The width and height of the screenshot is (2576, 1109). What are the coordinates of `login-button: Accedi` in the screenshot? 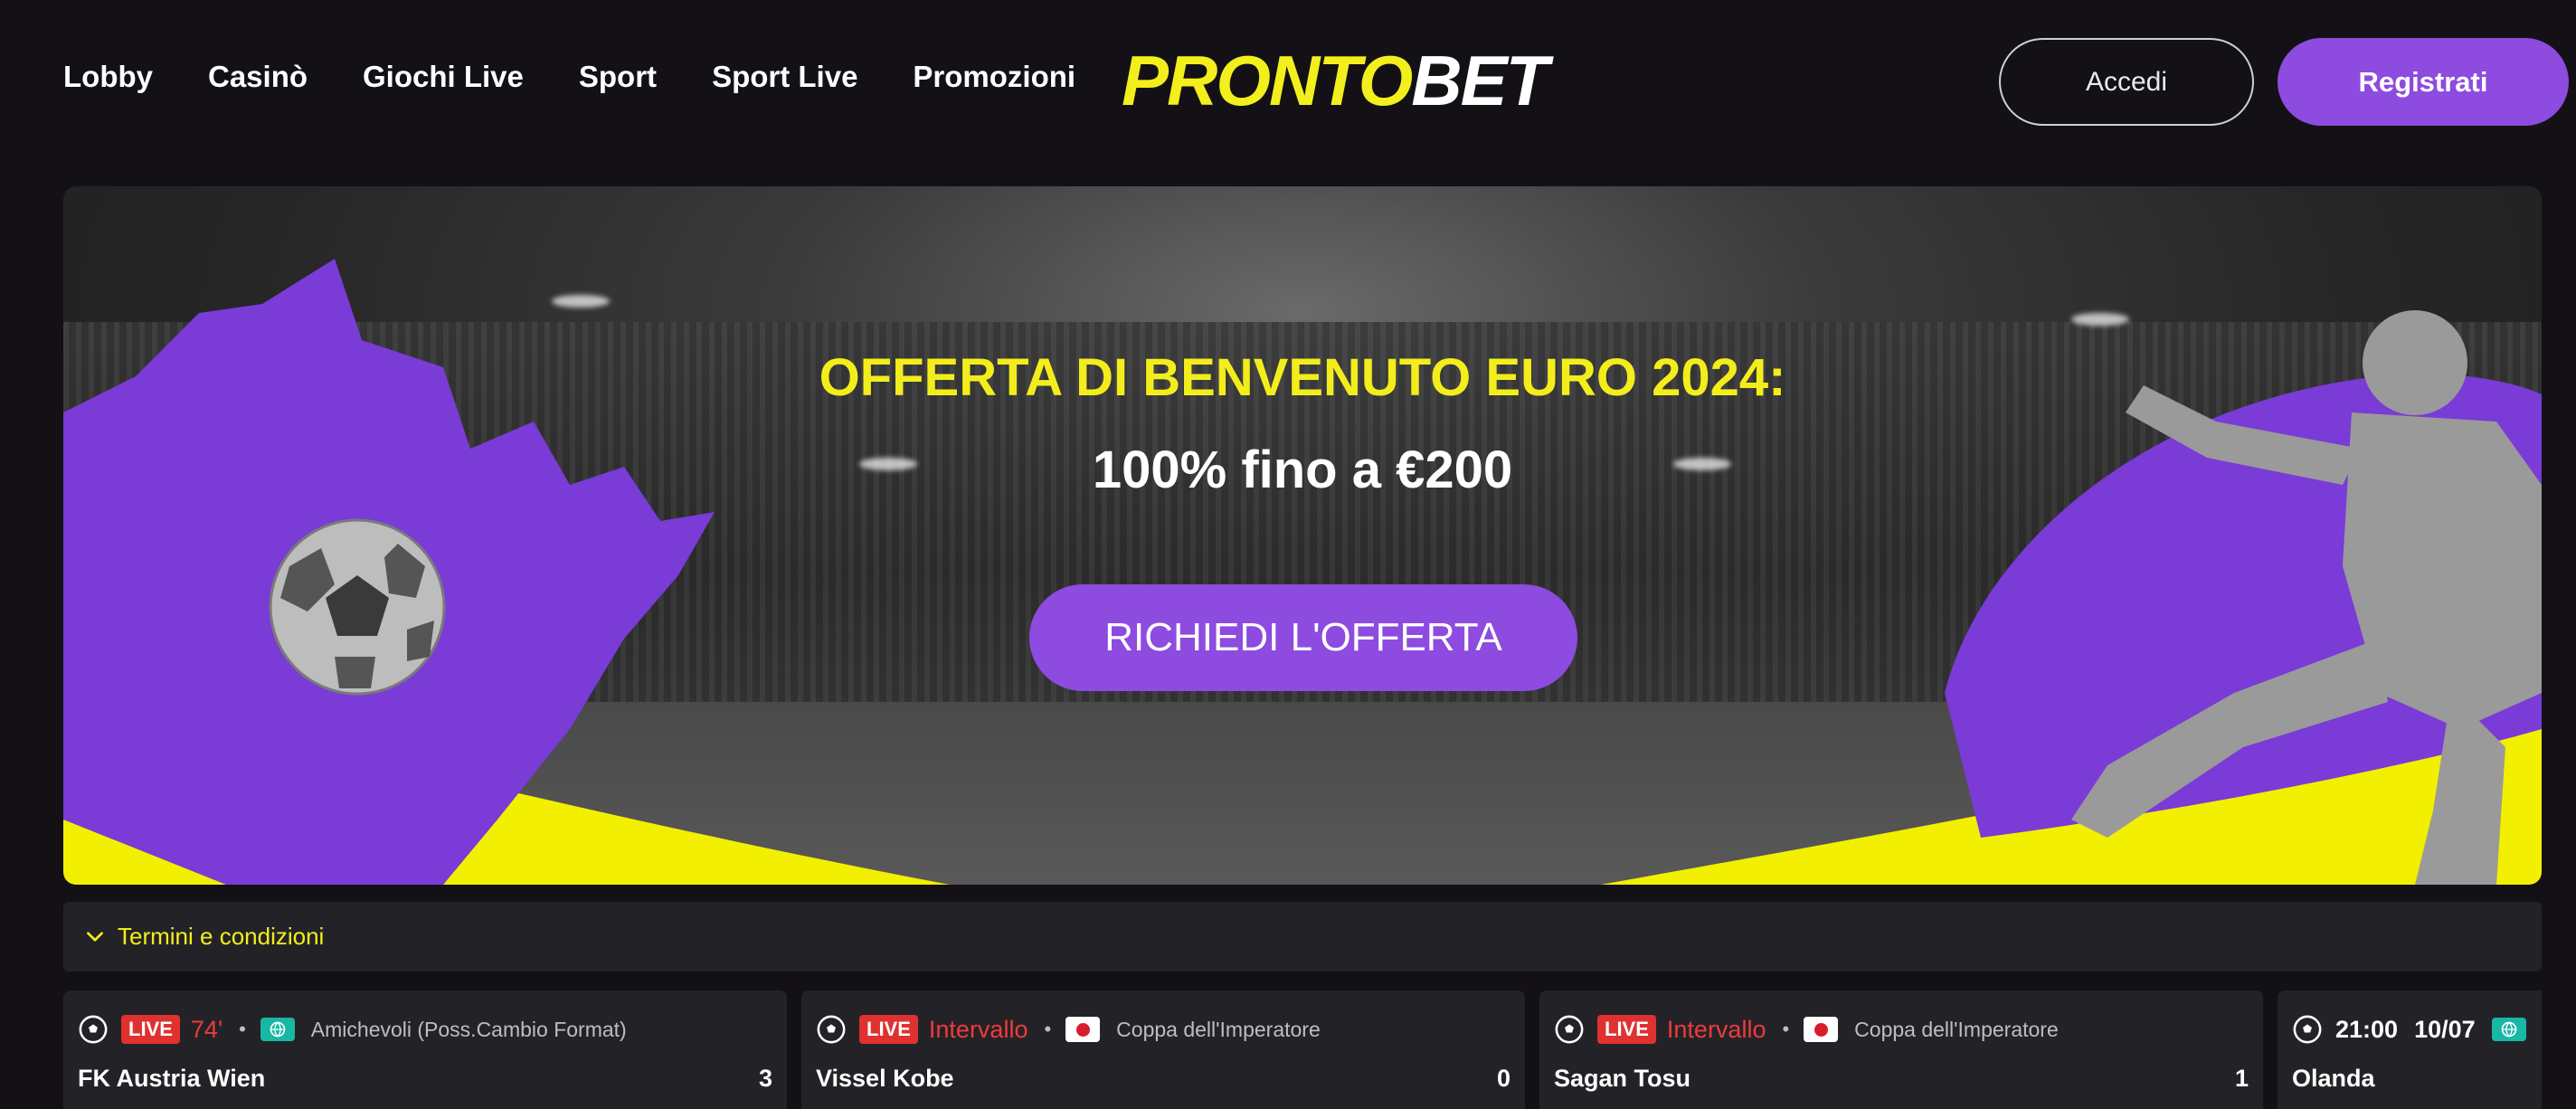 It's located at (2126, 82).